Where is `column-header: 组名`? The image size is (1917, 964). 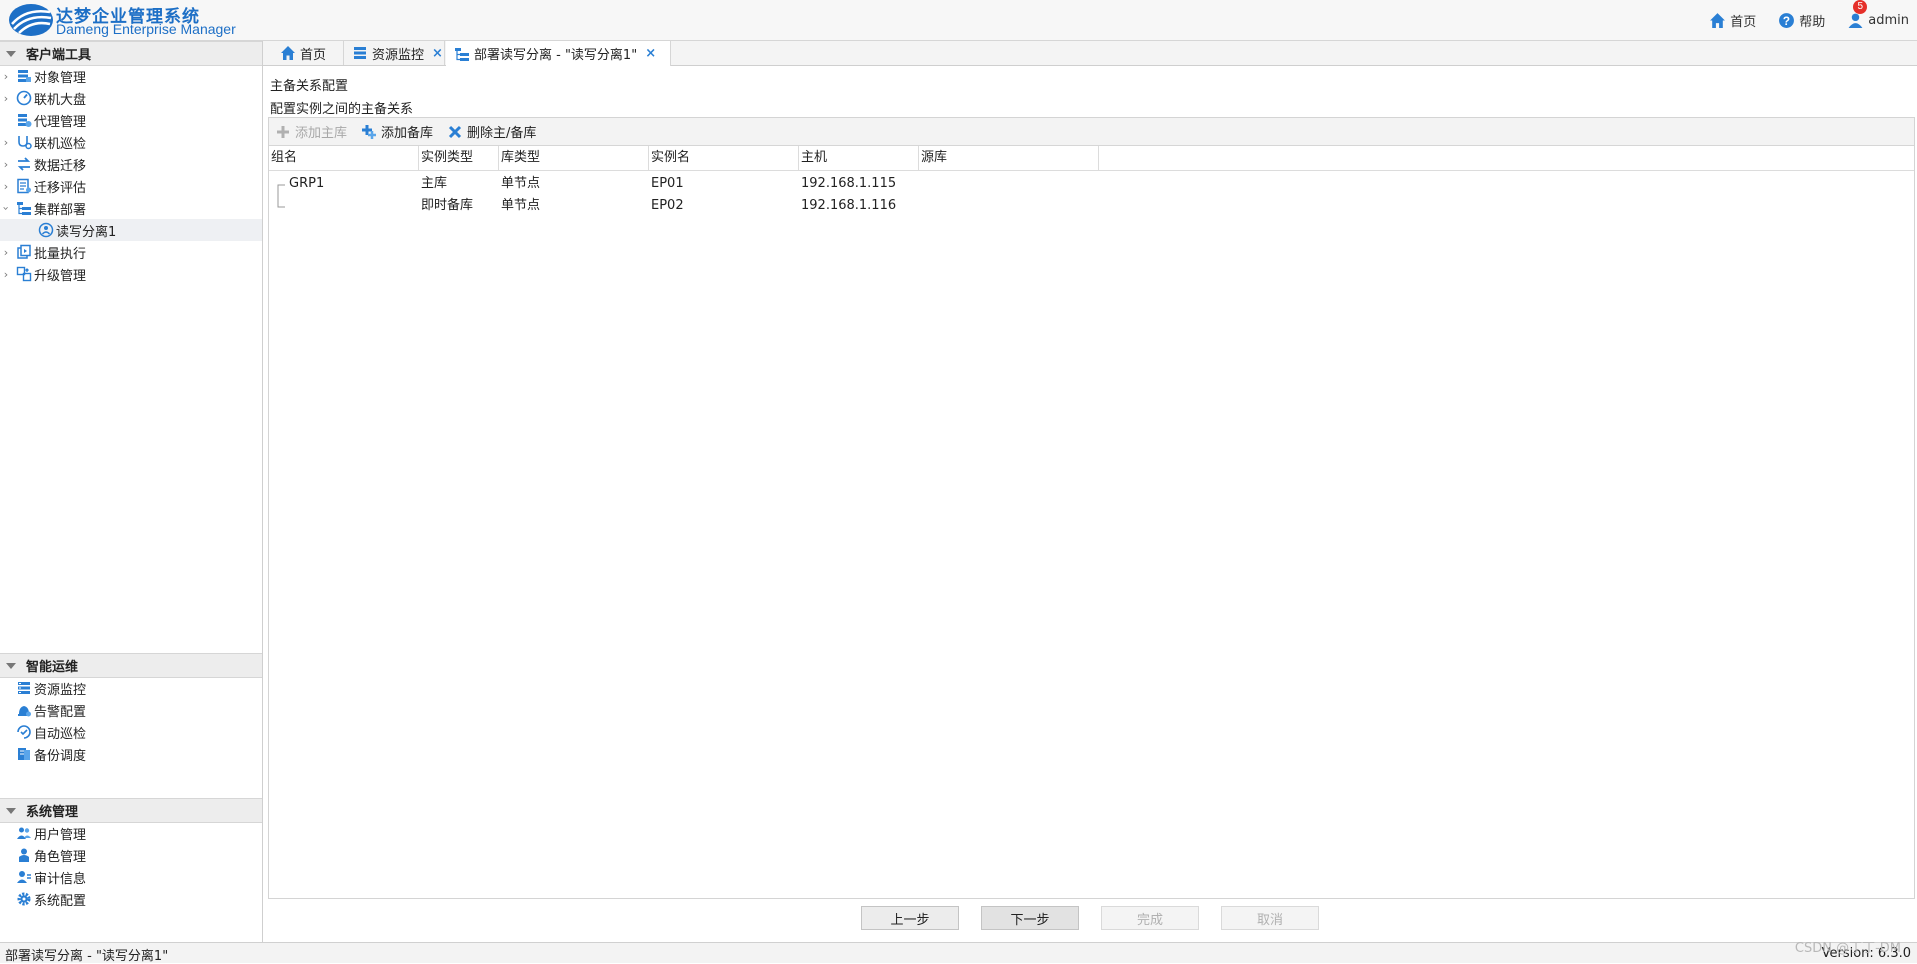 column-header: 组名 is located at coordinates (344, 158).